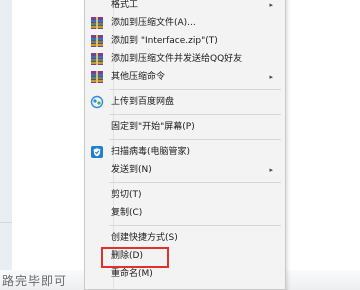  Describe the element at coordinates (127, 213) in the screenshot. I see `menu-item-label: 复制(C)` at that location.